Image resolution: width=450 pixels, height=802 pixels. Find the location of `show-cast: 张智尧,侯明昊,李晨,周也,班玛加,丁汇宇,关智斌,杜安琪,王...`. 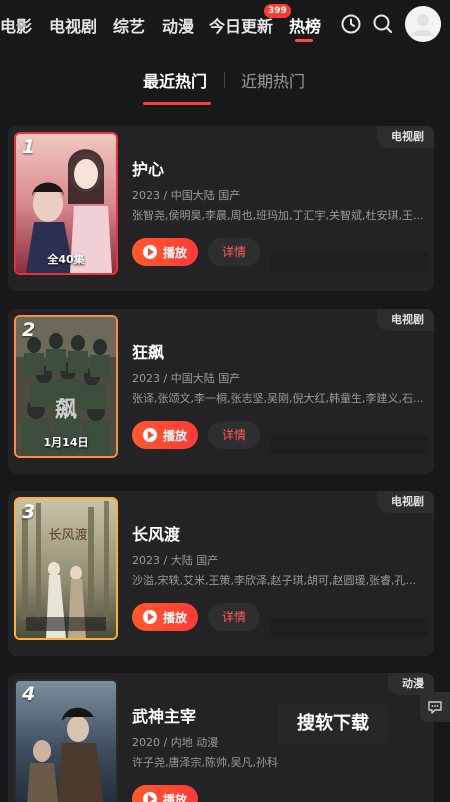

show-cast: 张智尧,侯明昊,李晨,周也,班玛加,丁汇宇,关智斌,杜安琪,王... is located at coordinates (278, 215).